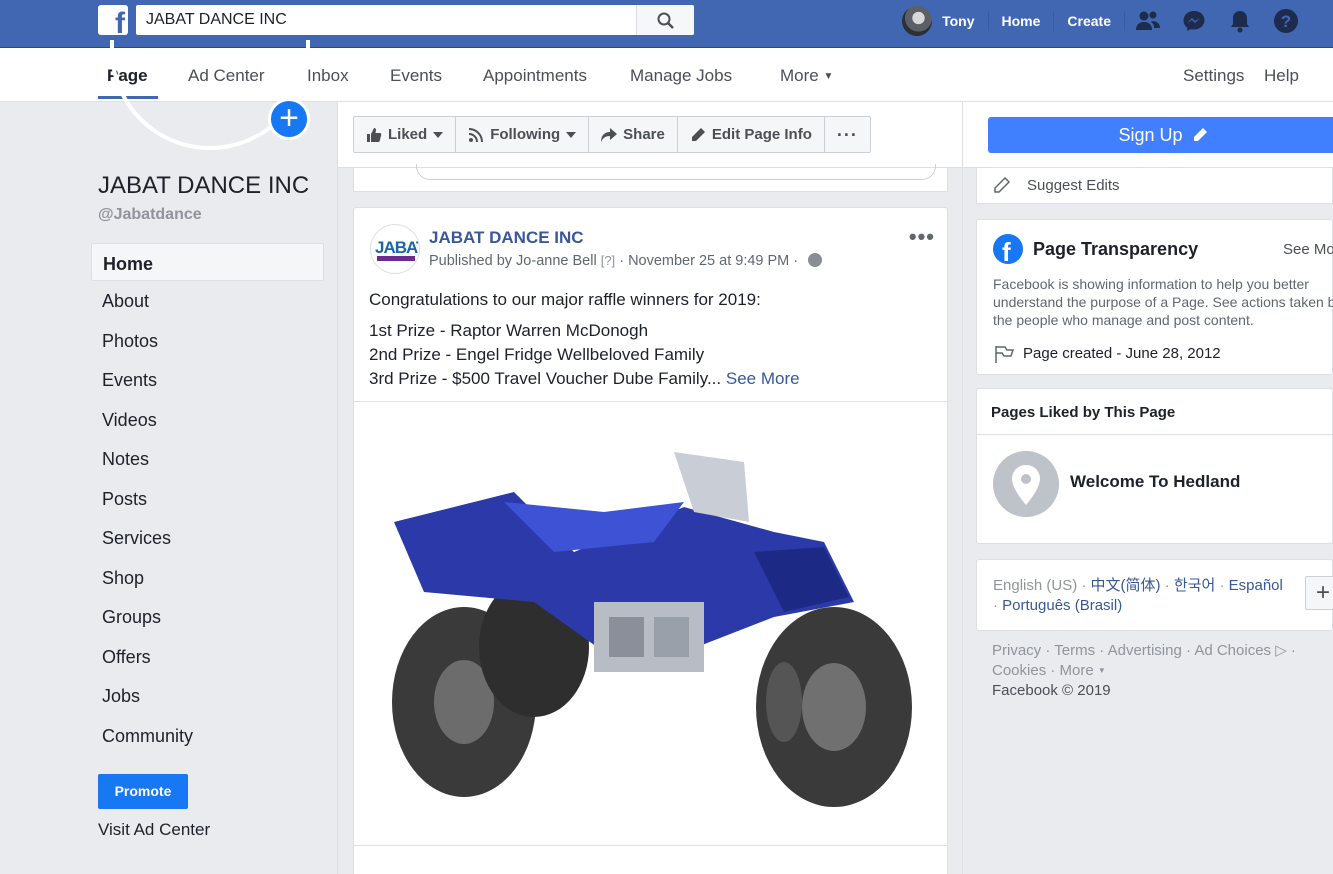 The width and height of the screenshot is (1333, 874). What do you see at coordinates (416, 76) in the screenshot?
I see `tab-events: Events` at bounding box center [416, 76].